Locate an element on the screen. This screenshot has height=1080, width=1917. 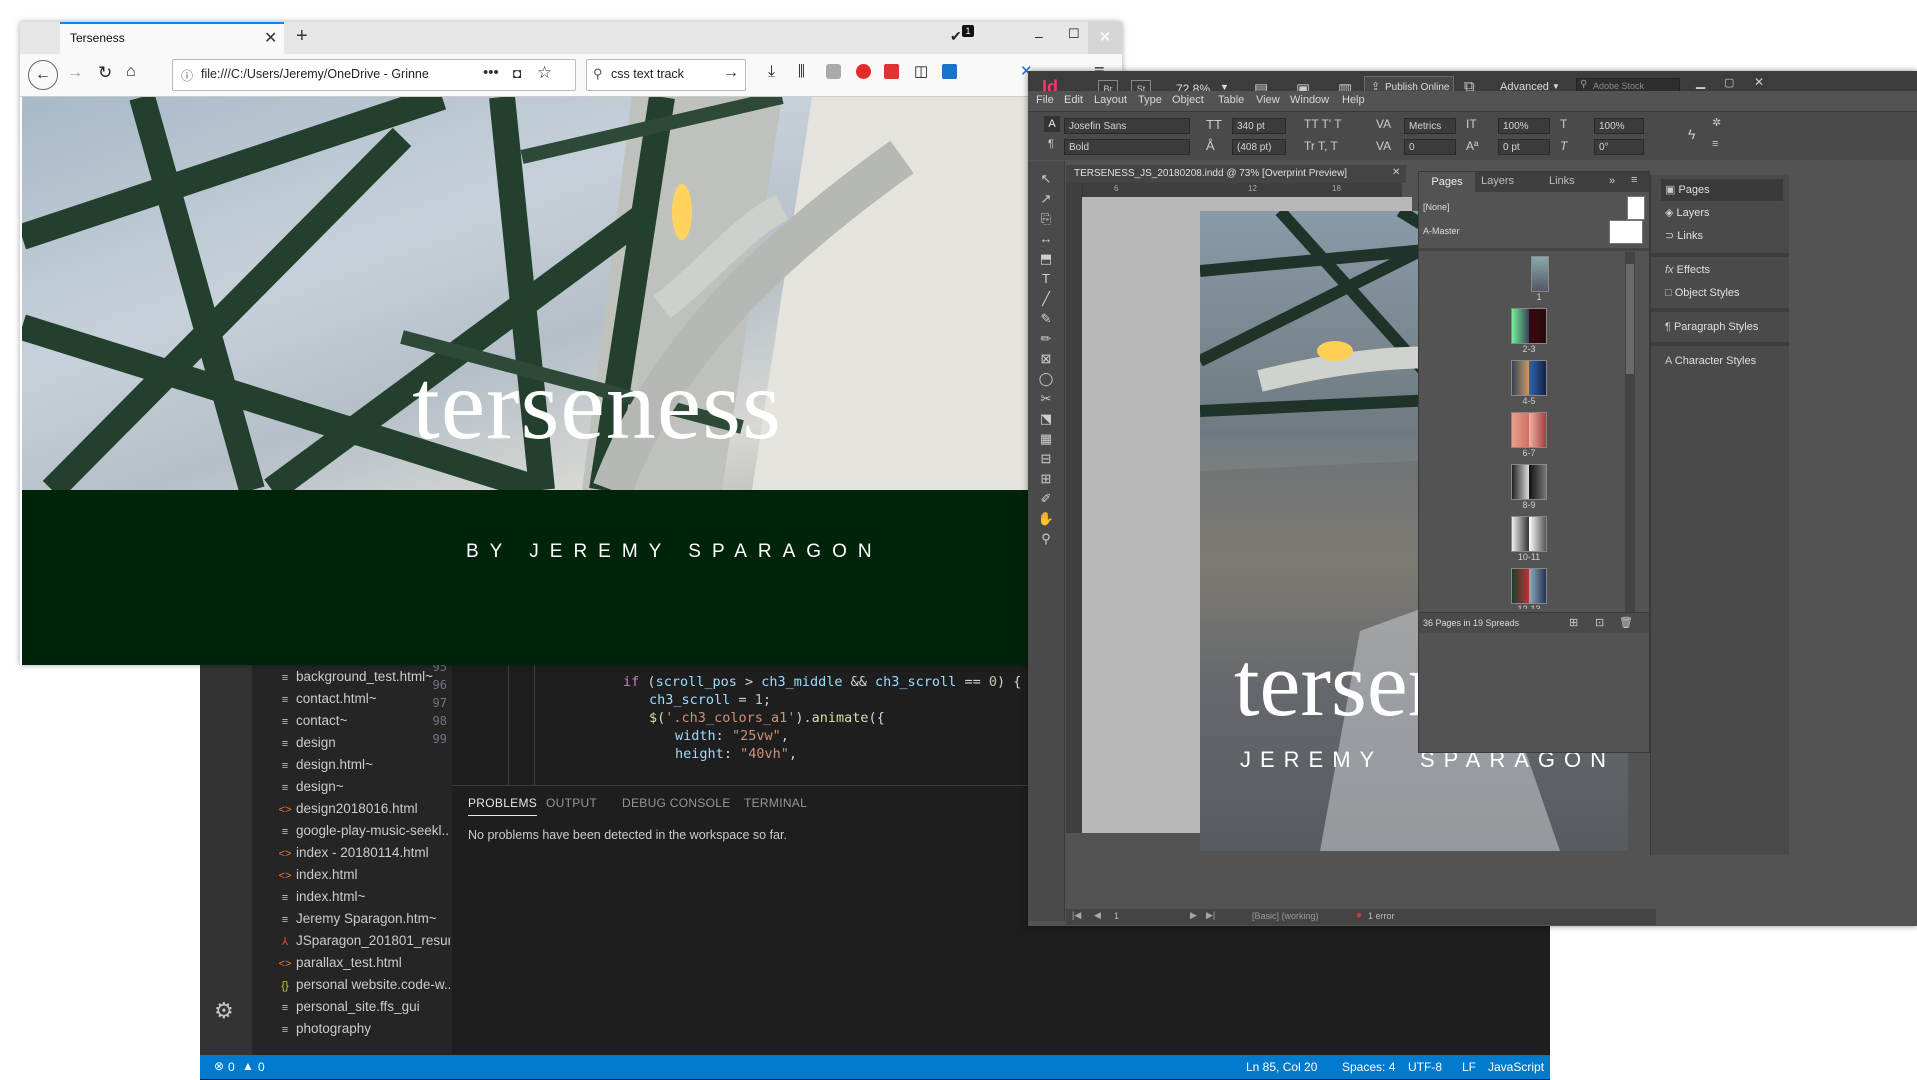
scissors-tool-icon: ✂ is located at coordinates (1046, 399).